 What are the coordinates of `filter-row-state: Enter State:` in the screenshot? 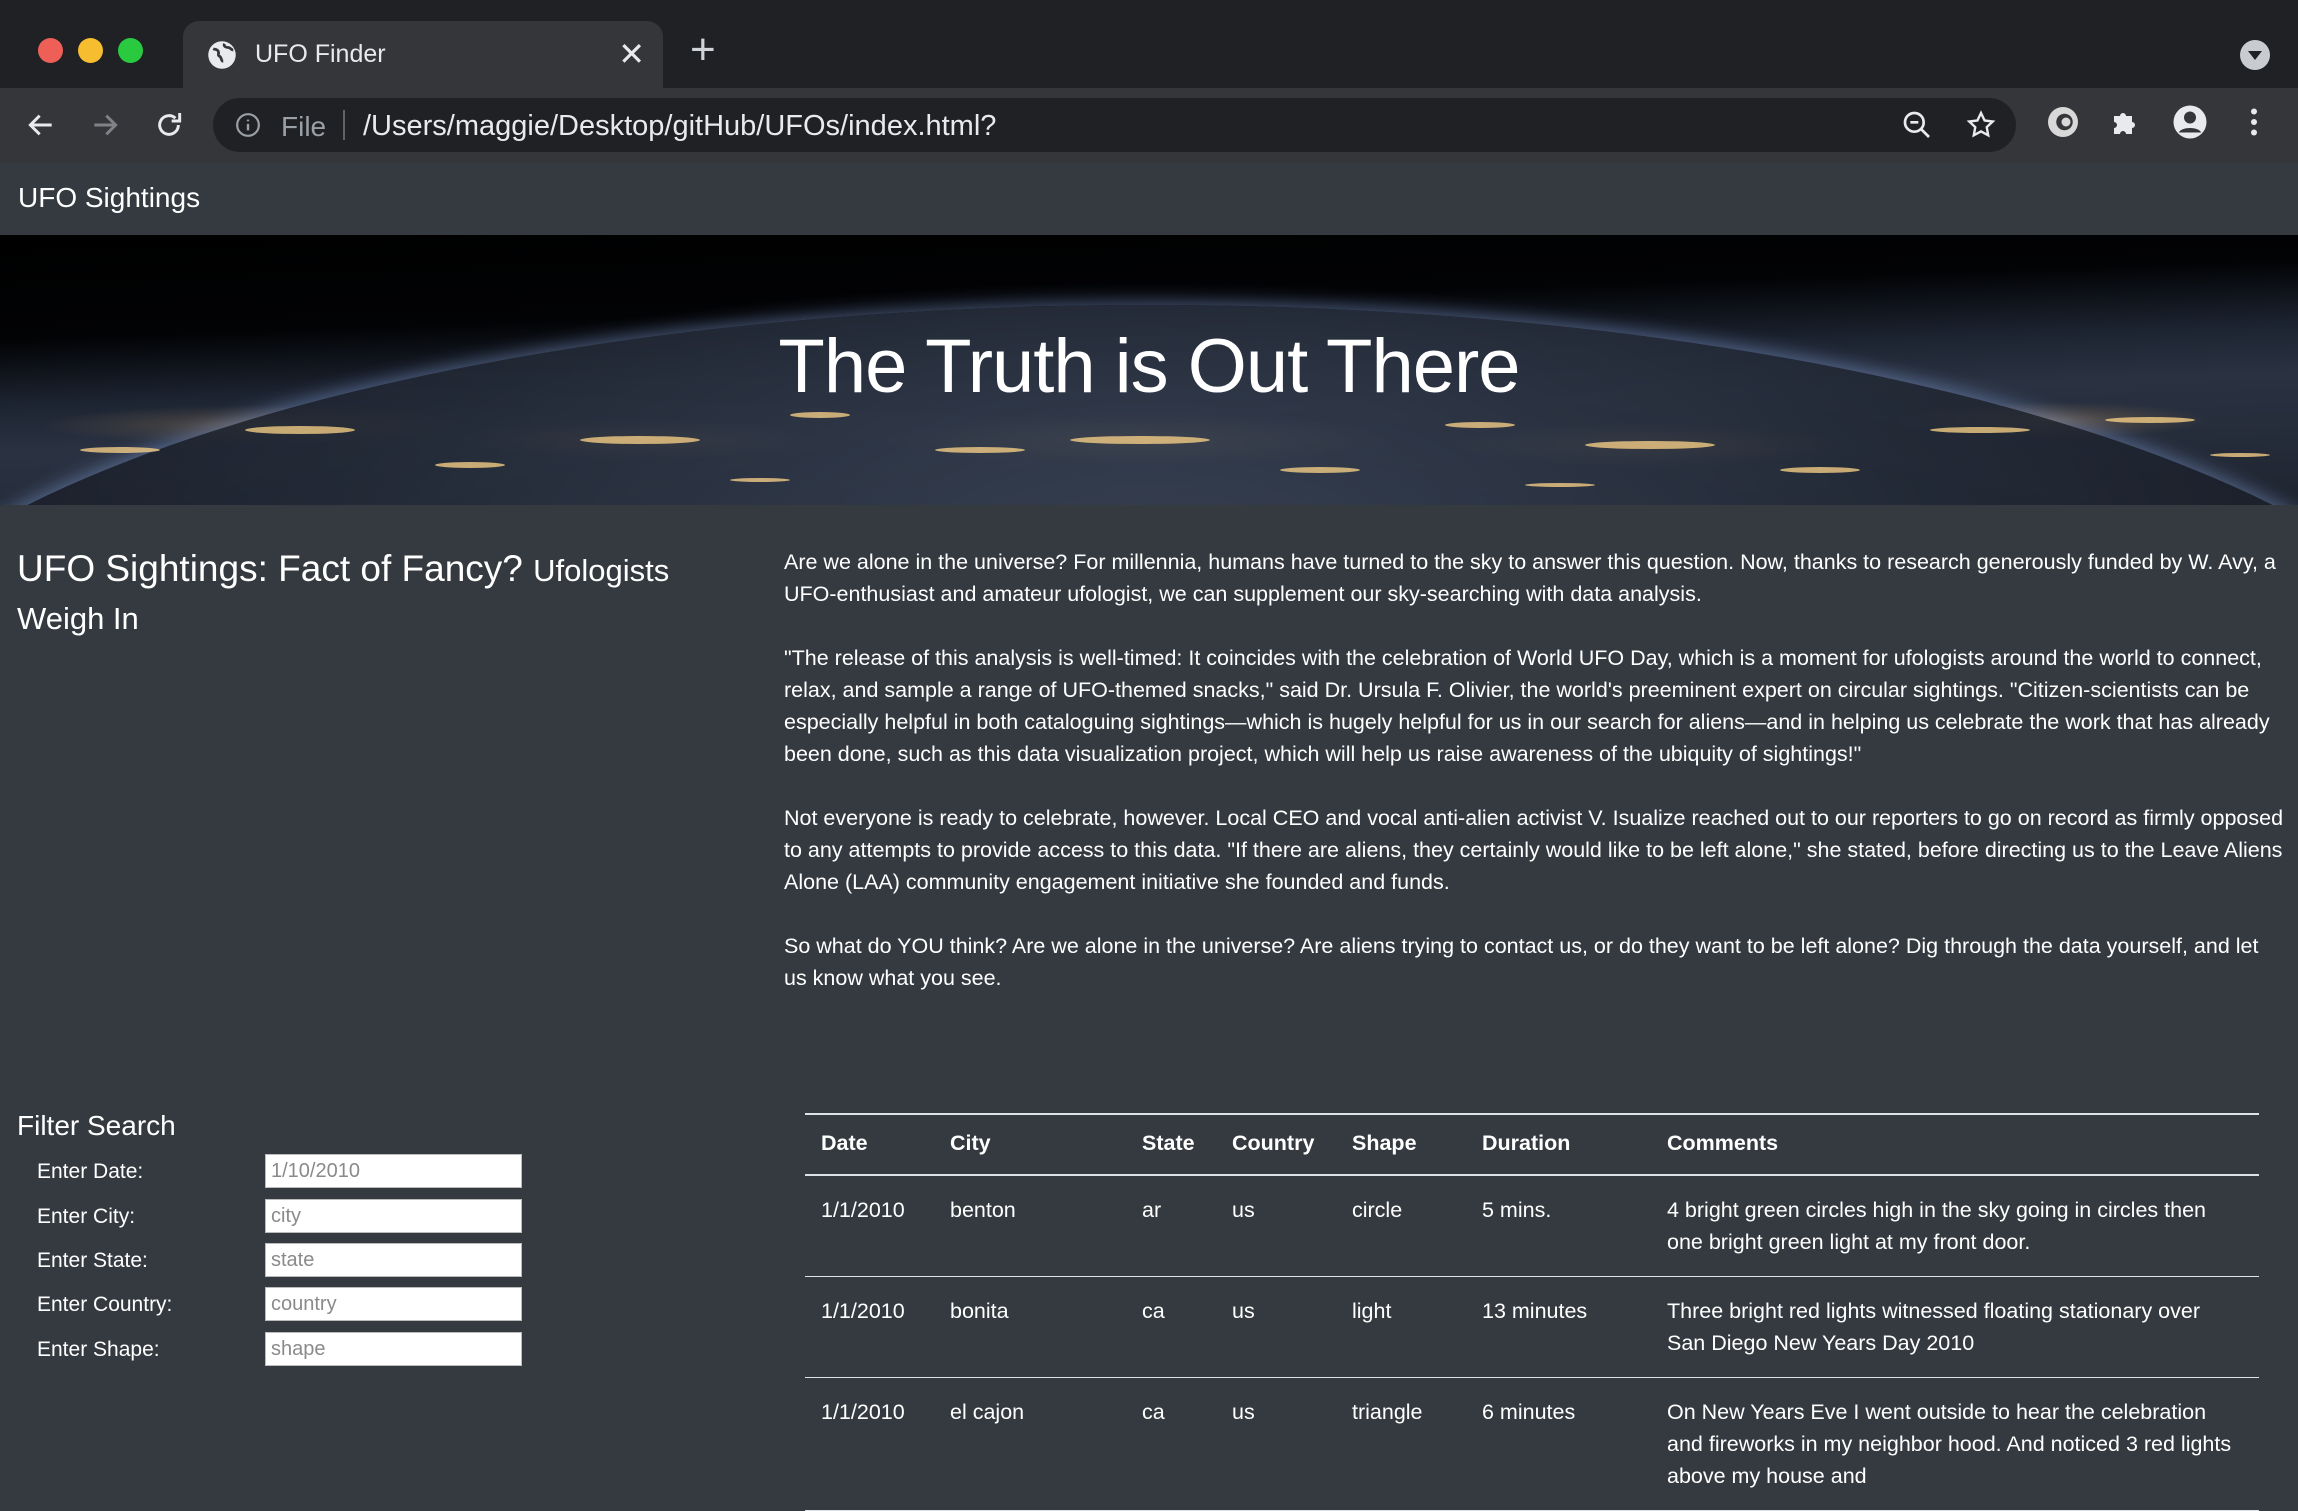 It's located at (287, 1261).